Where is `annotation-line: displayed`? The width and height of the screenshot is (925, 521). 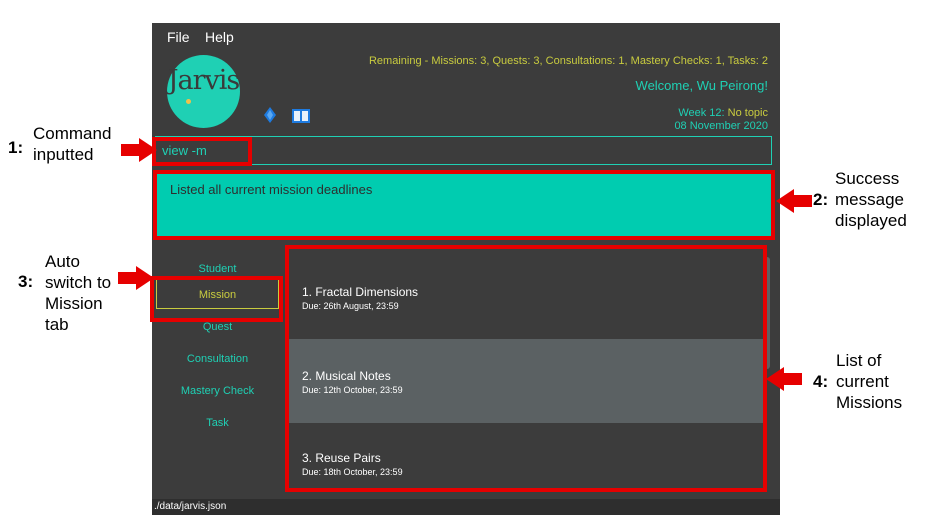 annotation-line: displayed is located at coordinates (871, 220).